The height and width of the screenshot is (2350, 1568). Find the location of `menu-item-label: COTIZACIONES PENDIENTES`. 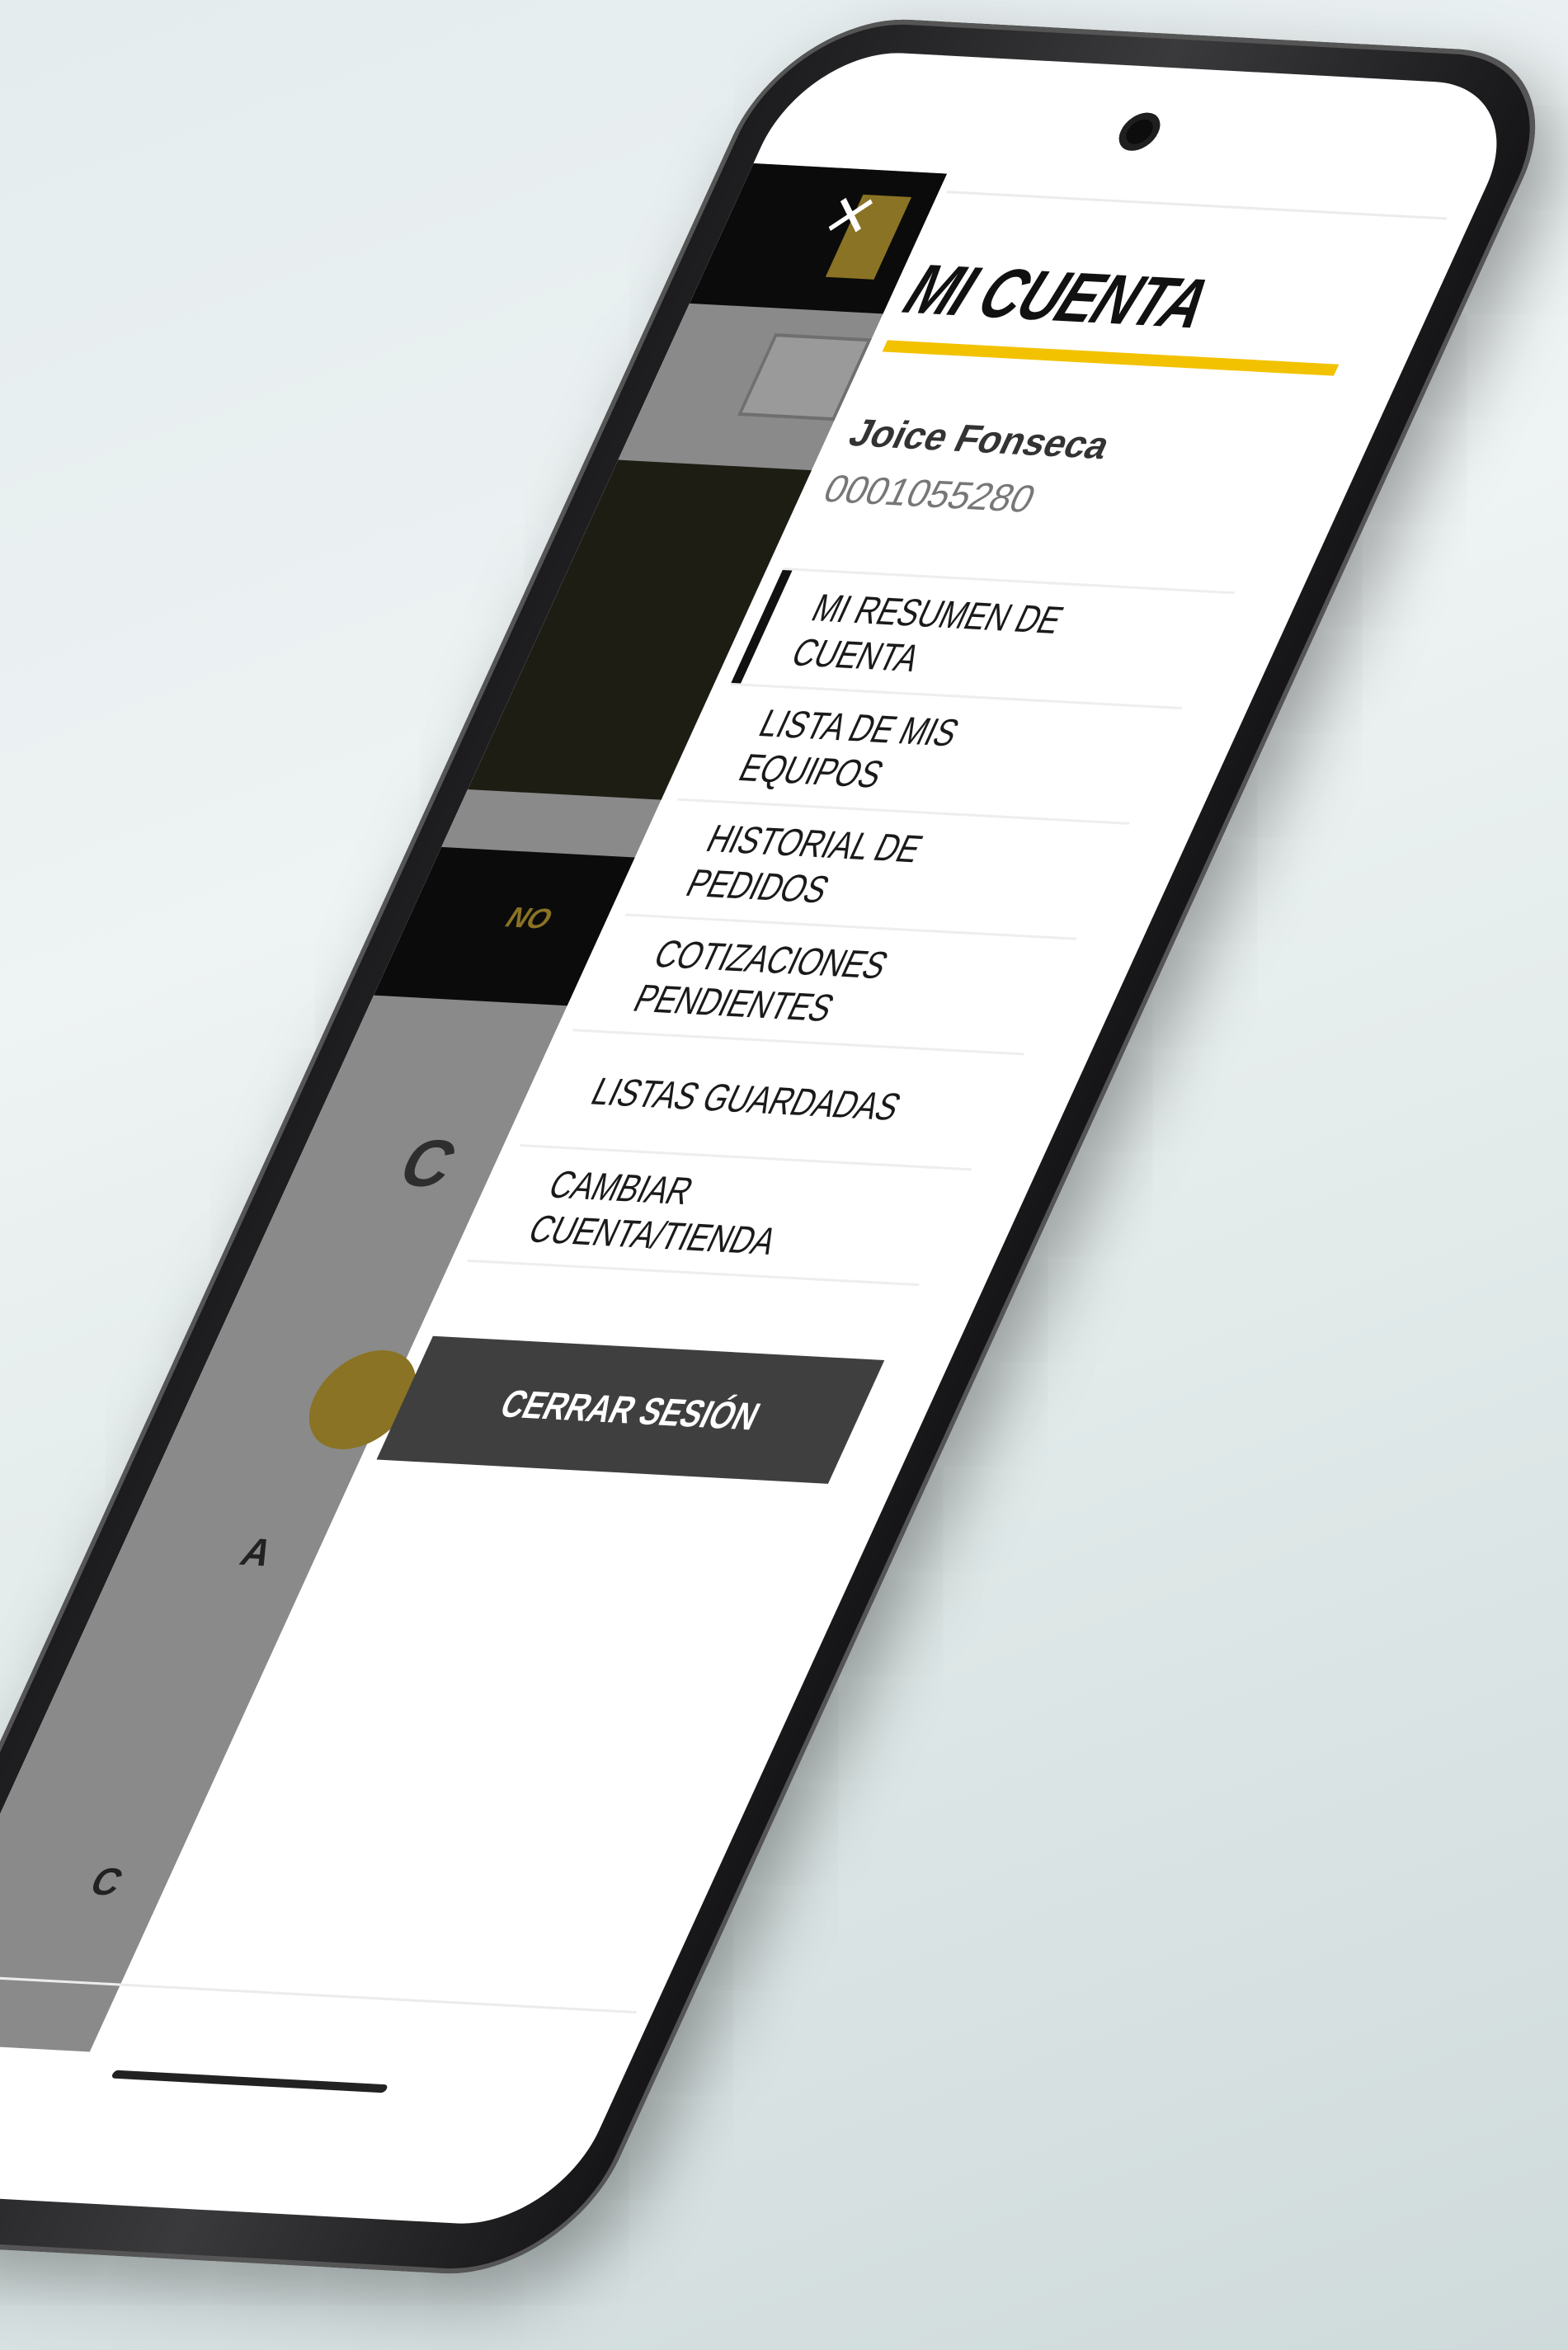

menu-item-label: COTIZACIONES PENDIENTES is located at coordinates (761, 980).